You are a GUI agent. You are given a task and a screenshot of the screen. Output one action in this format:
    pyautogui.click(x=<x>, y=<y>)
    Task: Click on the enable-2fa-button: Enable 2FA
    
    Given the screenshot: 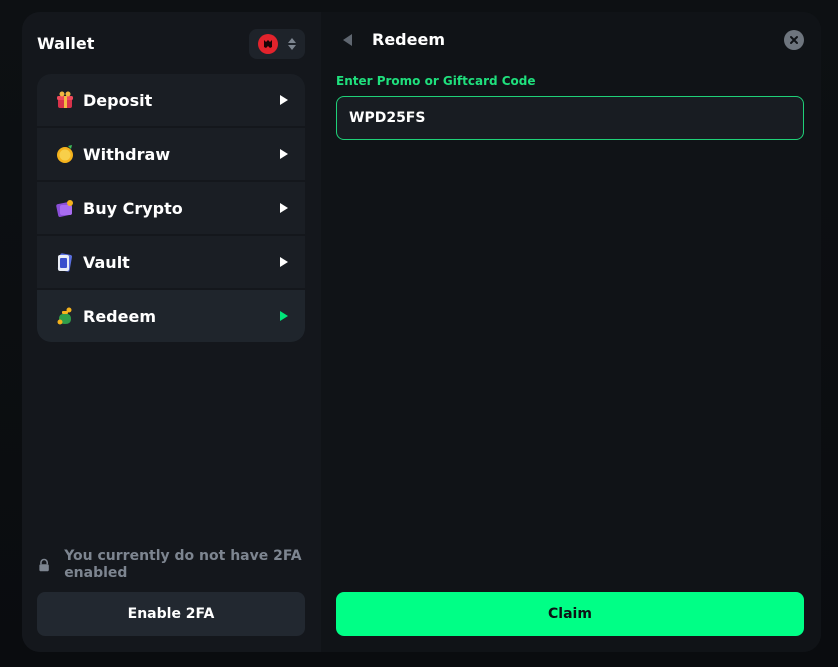 What is the action you would take?
    pyautogui.click(x=171, y=614)
    